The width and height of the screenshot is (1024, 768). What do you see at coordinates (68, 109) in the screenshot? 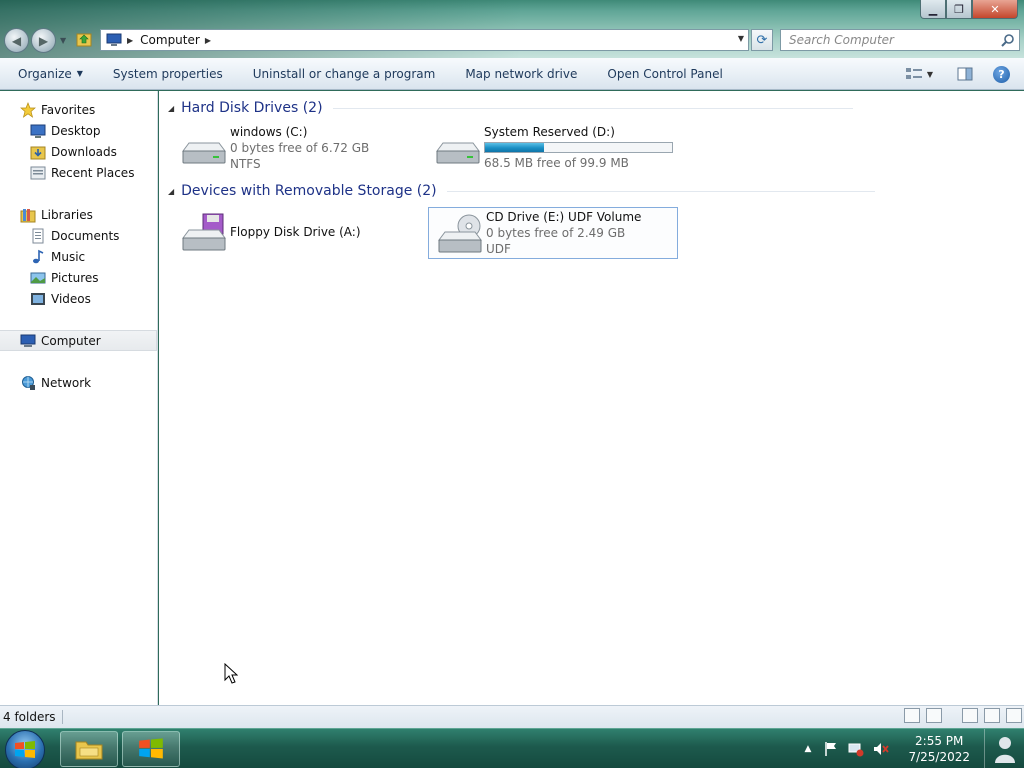
I see `nav-favorites-label: Favorites` at bounding box center [68, 109].